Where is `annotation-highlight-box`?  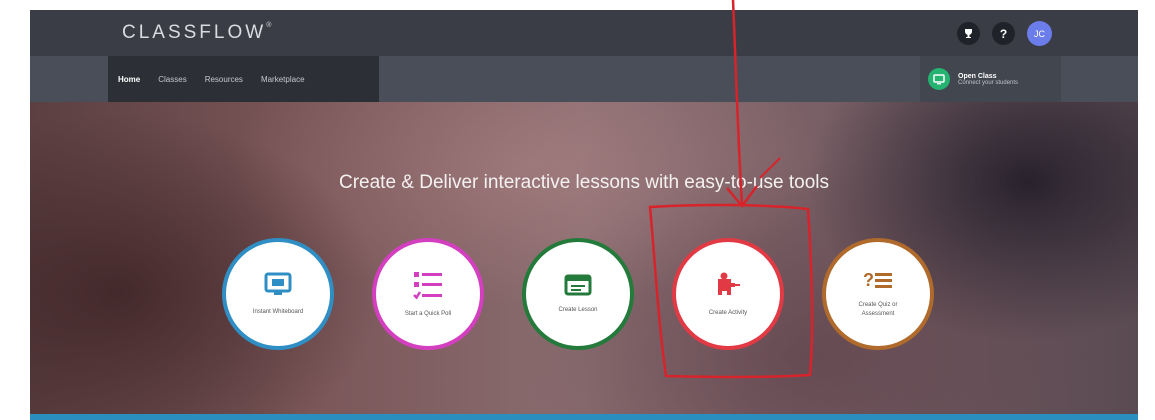 annotation-highlight-box is located at coordinates (731, 291).